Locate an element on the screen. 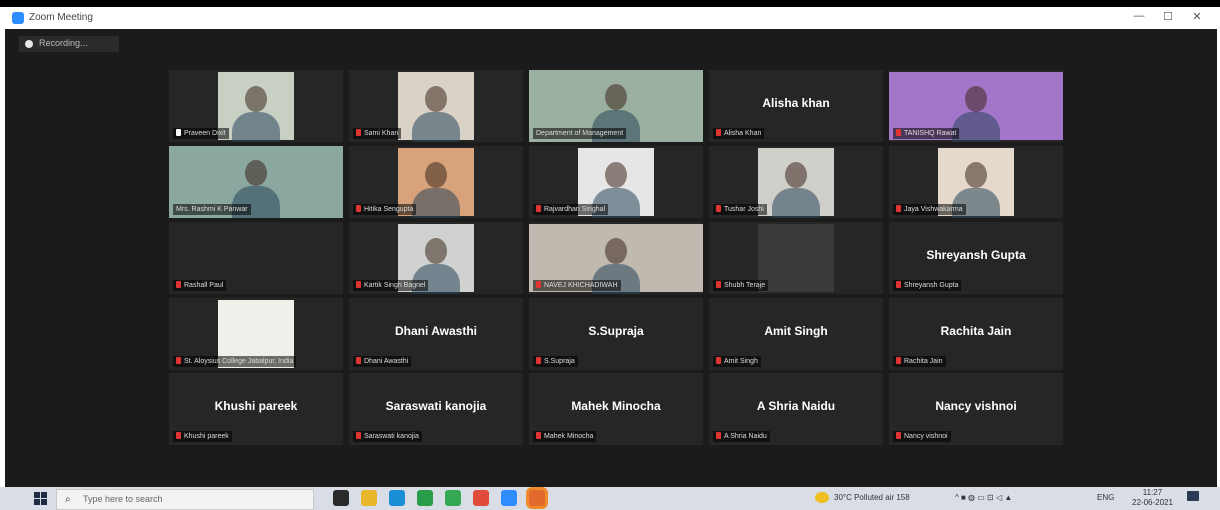  participant-tile: Alisha khan Alisha Khan is located at coordinates (796, 106).